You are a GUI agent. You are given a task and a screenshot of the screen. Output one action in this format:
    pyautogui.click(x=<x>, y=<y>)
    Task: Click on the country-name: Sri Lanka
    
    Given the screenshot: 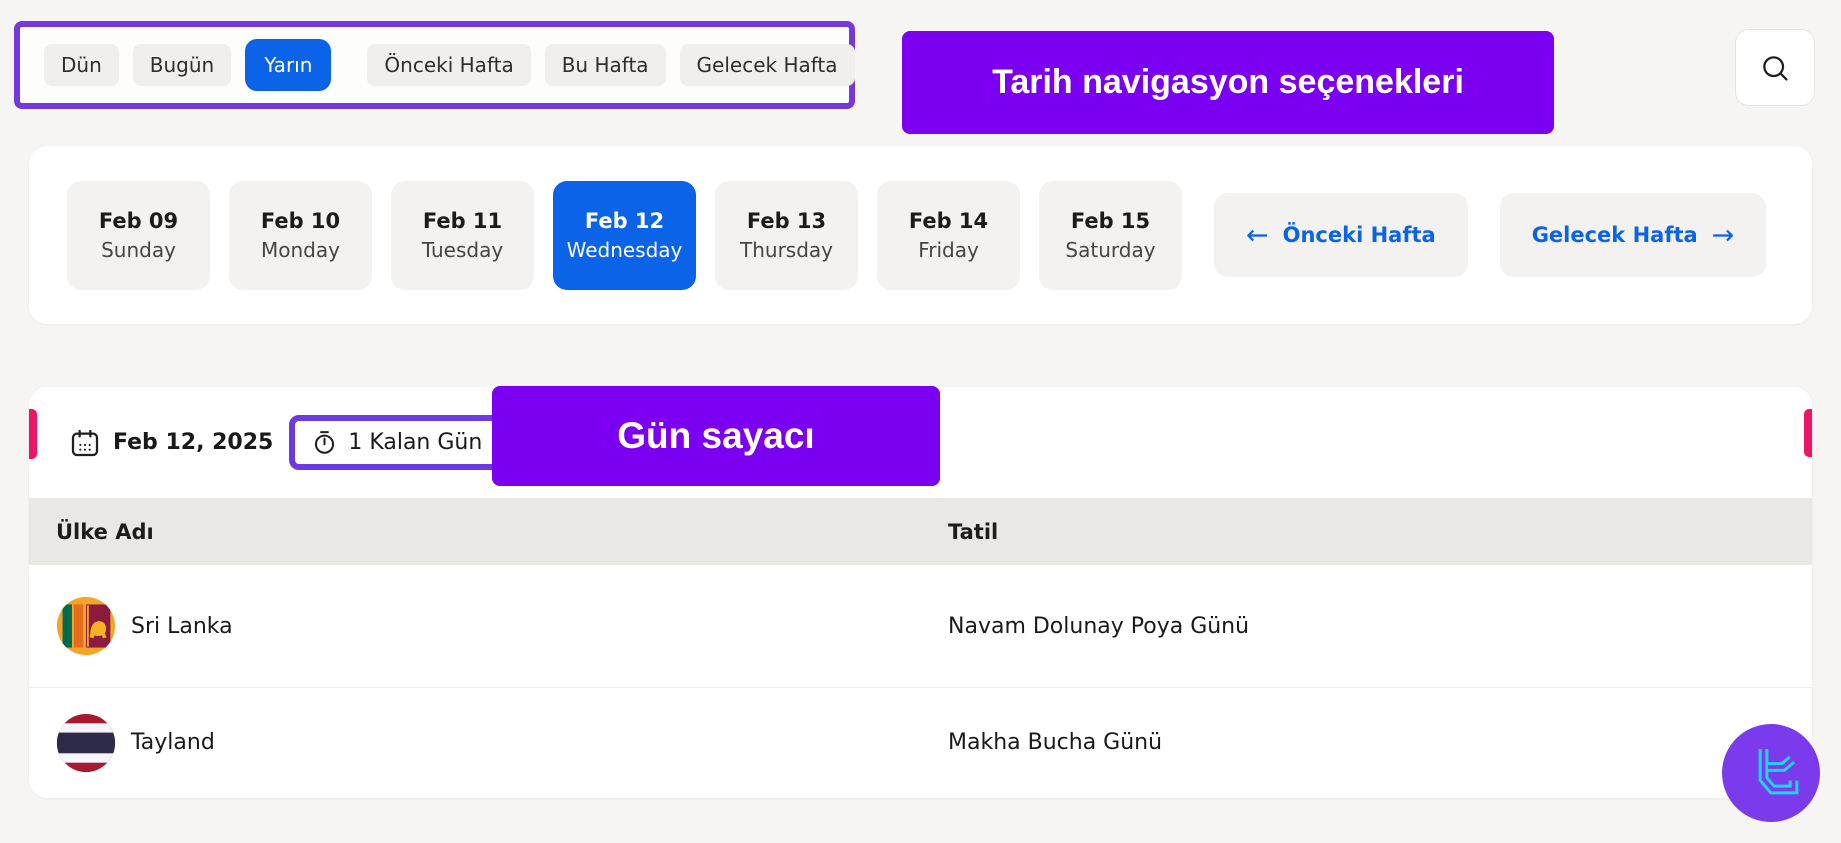 What is the action you would take?
    pyautogui.click(x=182, y=626)
    